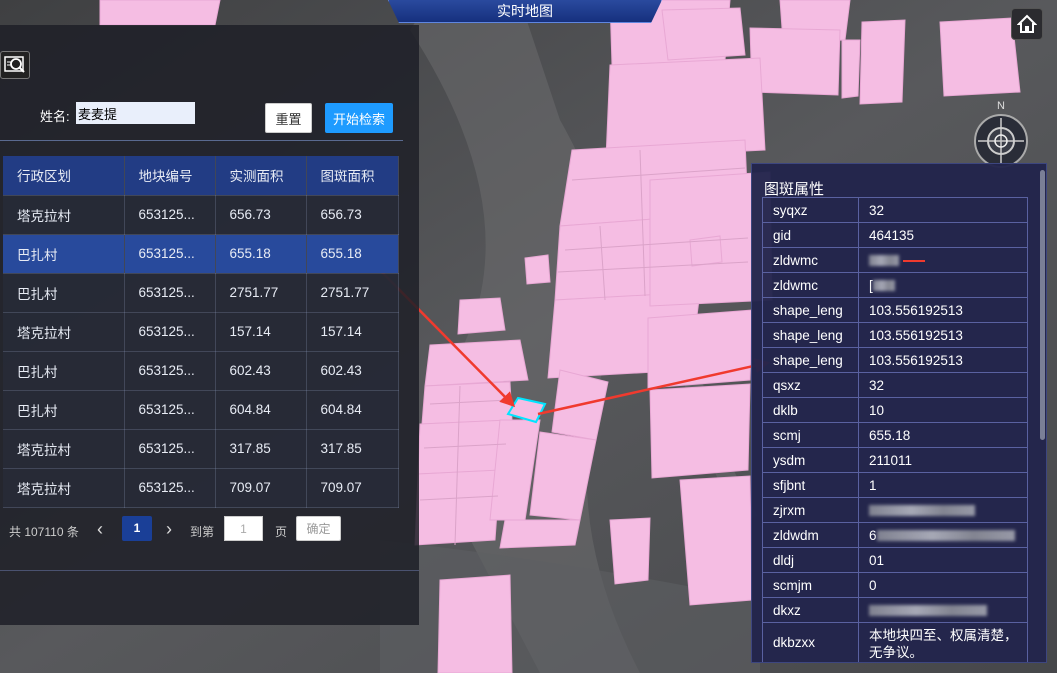  What do you see at coordinates (810, 585) in the screenshot?
I see `attribute-key: scmjm` at bounding box center [810, 585].